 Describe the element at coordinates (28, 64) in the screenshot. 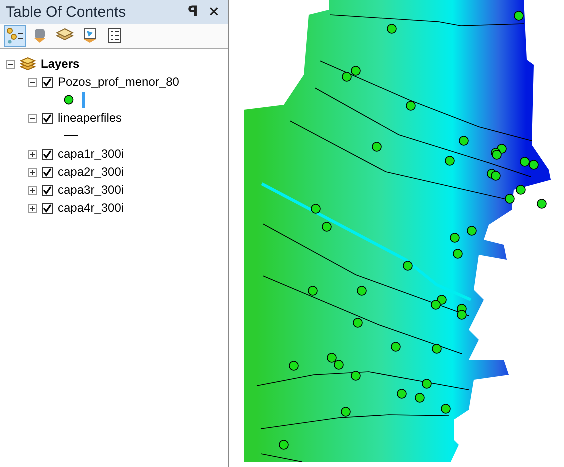

I see `layers-stack-icon` at that location.